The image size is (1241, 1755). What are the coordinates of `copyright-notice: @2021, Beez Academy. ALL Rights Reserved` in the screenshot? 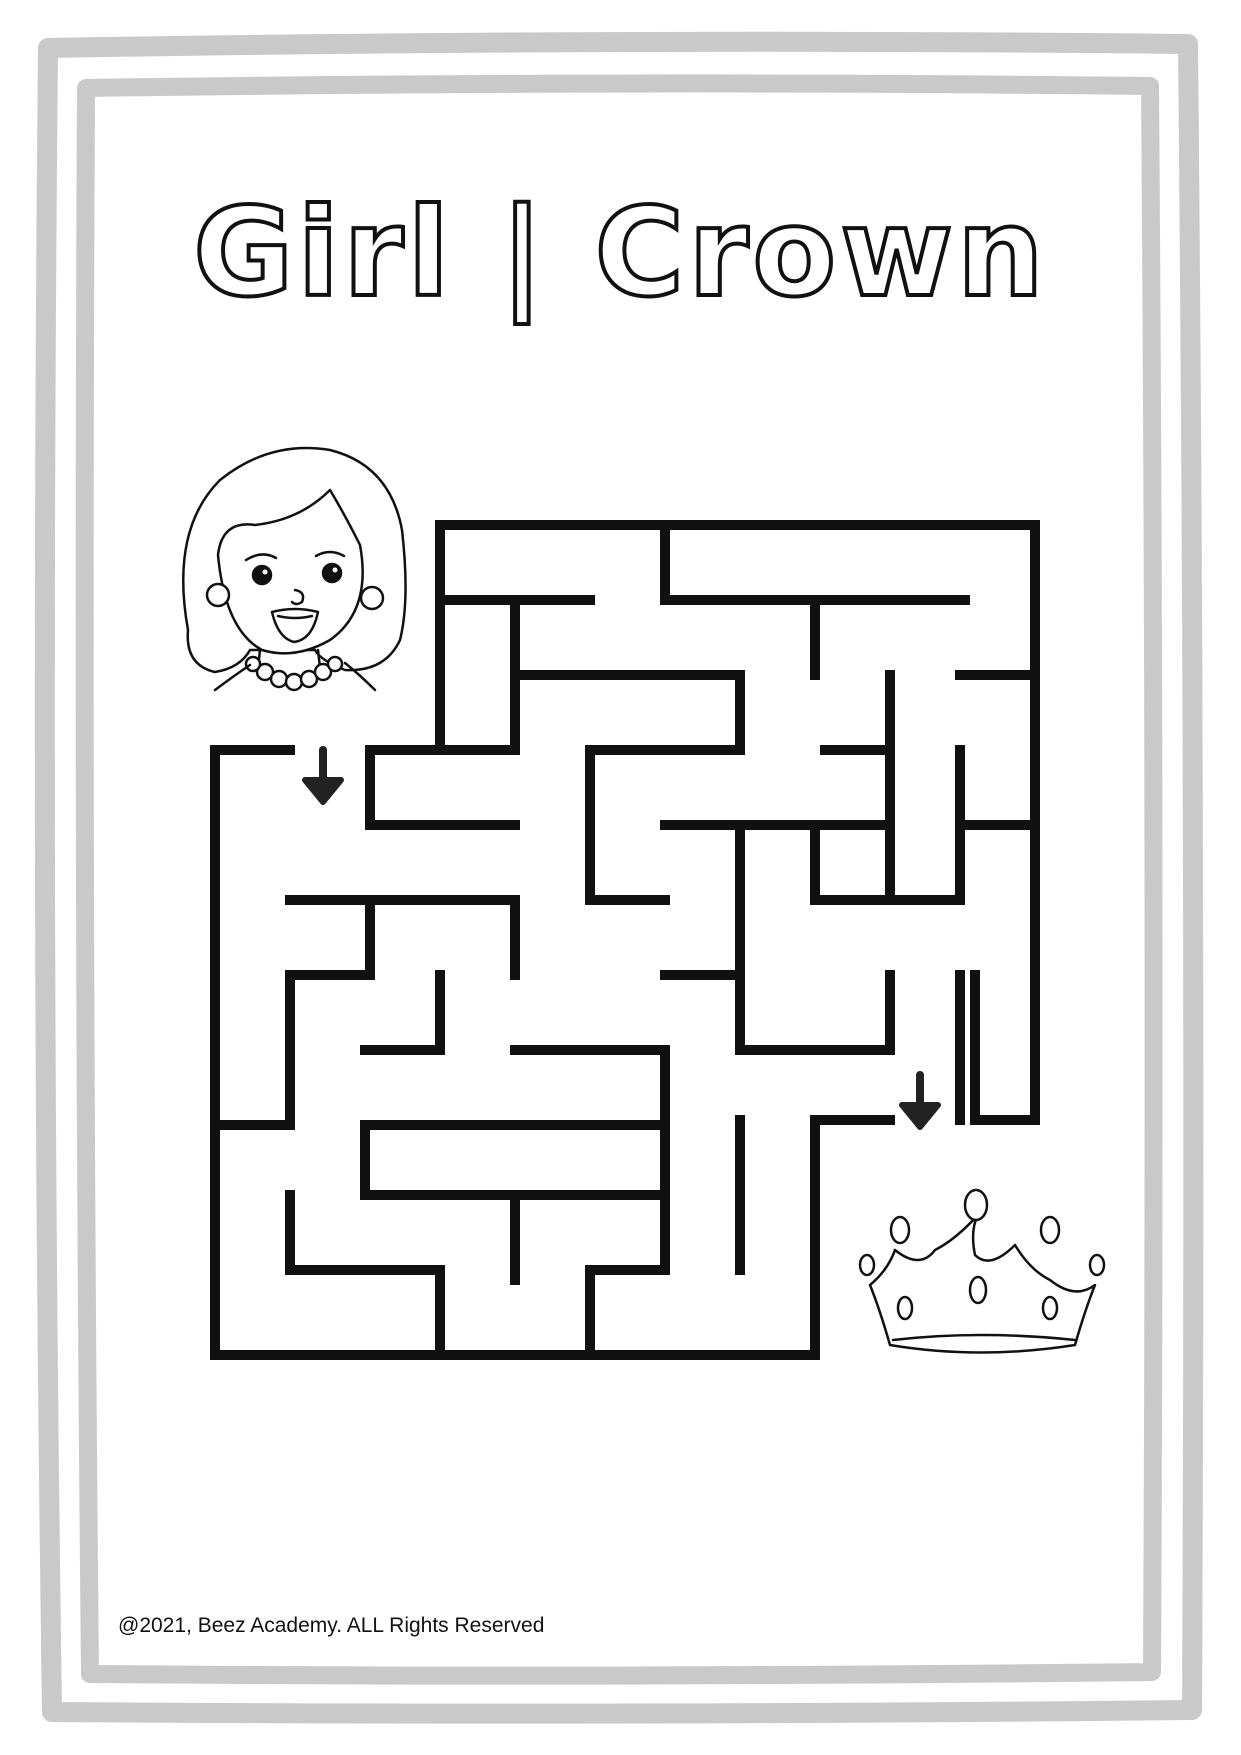 It's located at (331, 1625).